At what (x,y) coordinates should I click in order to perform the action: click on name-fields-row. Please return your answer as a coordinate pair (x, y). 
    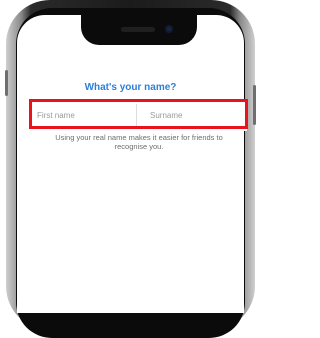
    Looking at the image, I should click on (140, 115).